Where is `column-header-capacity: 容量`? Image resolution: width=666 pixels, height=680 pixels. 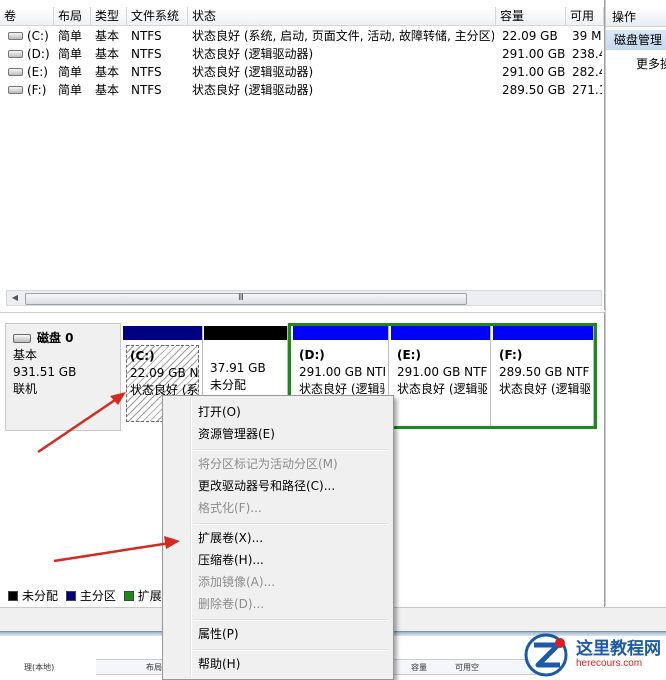
column-header-capacity: 容量 is located at coordinates (531, 16).